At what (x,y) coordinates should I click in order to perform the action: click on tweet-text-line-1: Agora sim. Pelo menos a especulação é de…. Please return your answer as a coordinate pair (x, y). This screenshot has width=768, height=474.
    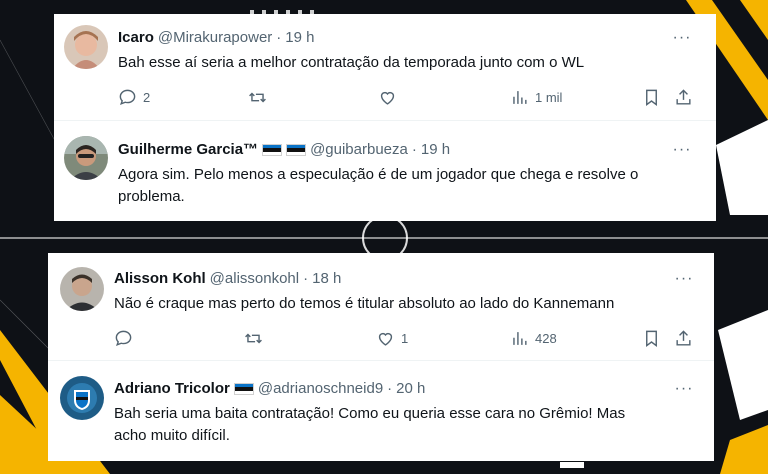
    Looking at the image, I should click on (378, 174).